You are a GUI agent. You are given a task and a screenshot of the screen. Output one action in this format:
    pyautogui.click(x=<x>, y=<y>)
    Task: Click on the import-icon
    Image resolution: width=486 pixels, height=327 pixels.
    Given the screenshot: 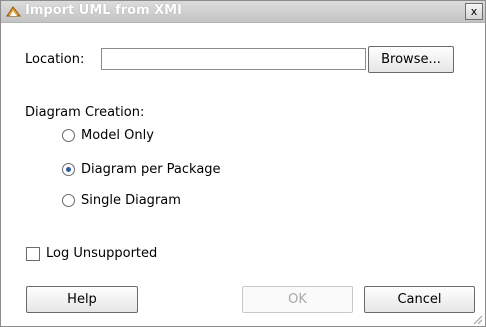 What is the action you would take?
    pyautogui.click(x=14, y=11)
    